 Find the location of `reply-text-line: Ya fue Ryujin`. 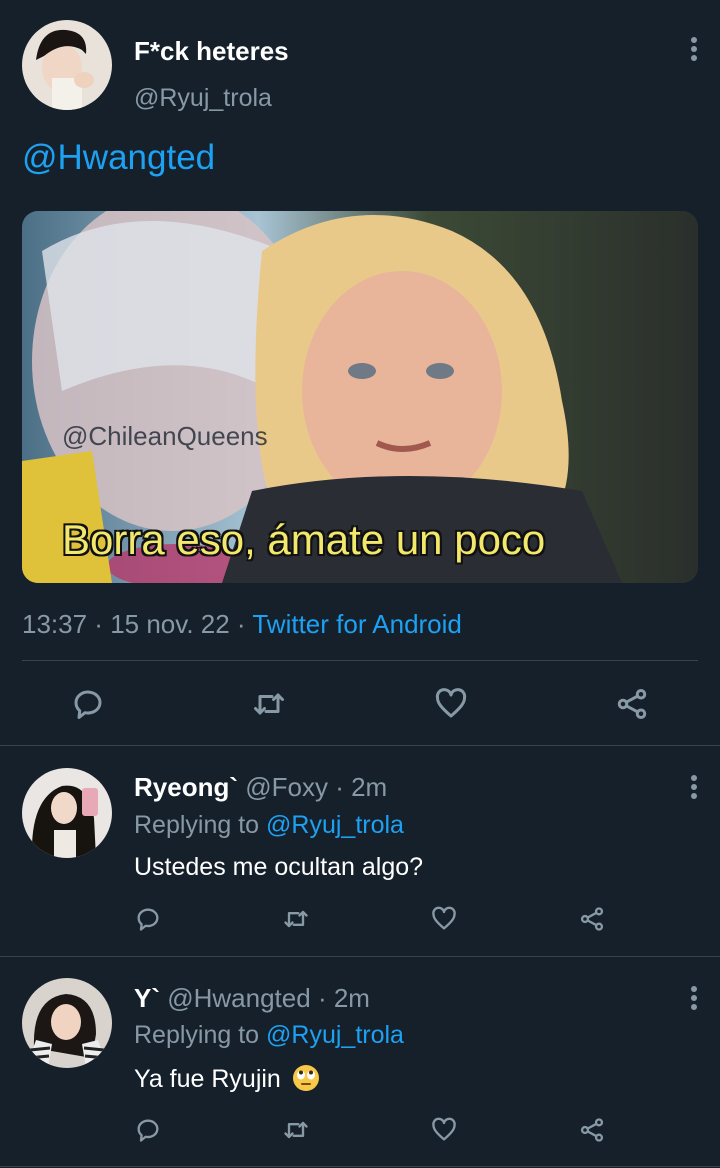

reply-text-line: Ya fue Ryujin is located at coordinates (227, 1079).